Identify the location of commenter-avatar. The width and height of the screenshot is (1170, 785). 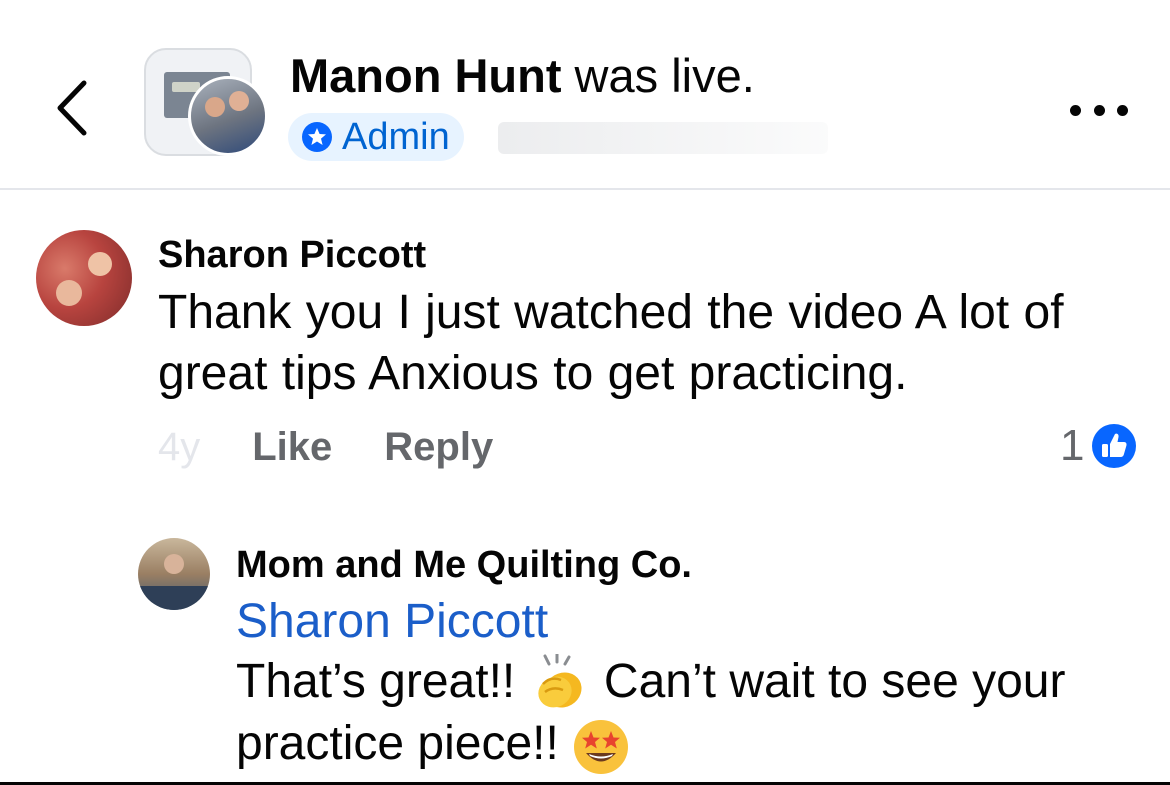
(84, 278).